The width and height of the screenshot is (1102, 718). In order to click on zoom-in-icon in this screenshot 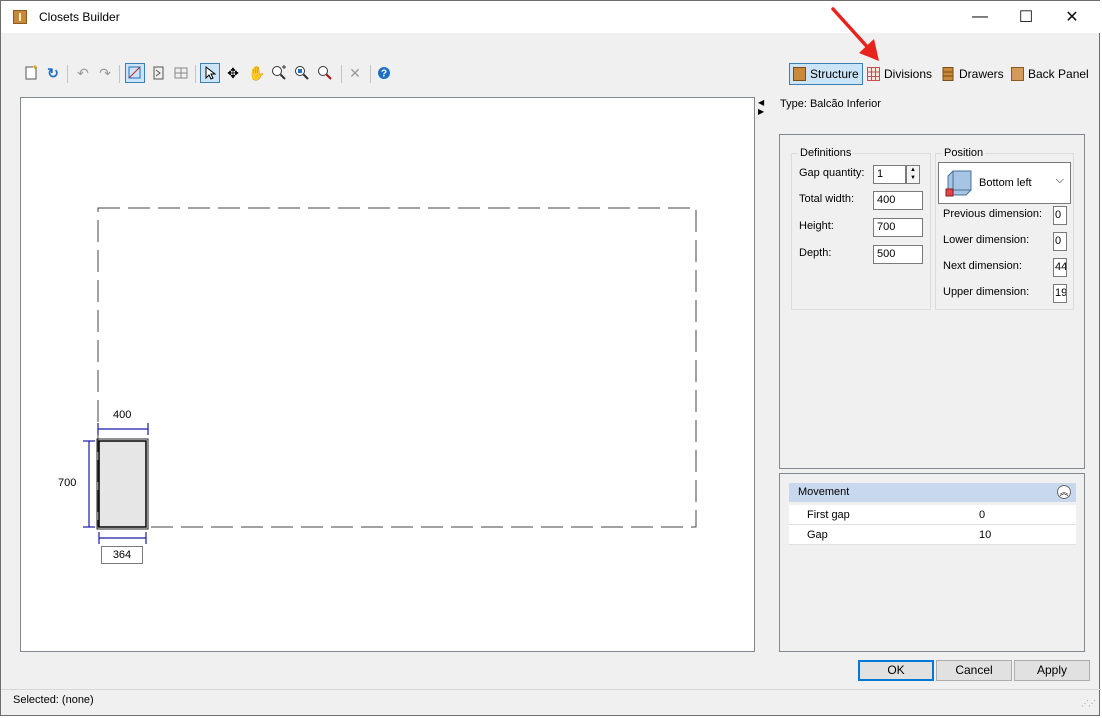, I will do `click(279, 73)`.